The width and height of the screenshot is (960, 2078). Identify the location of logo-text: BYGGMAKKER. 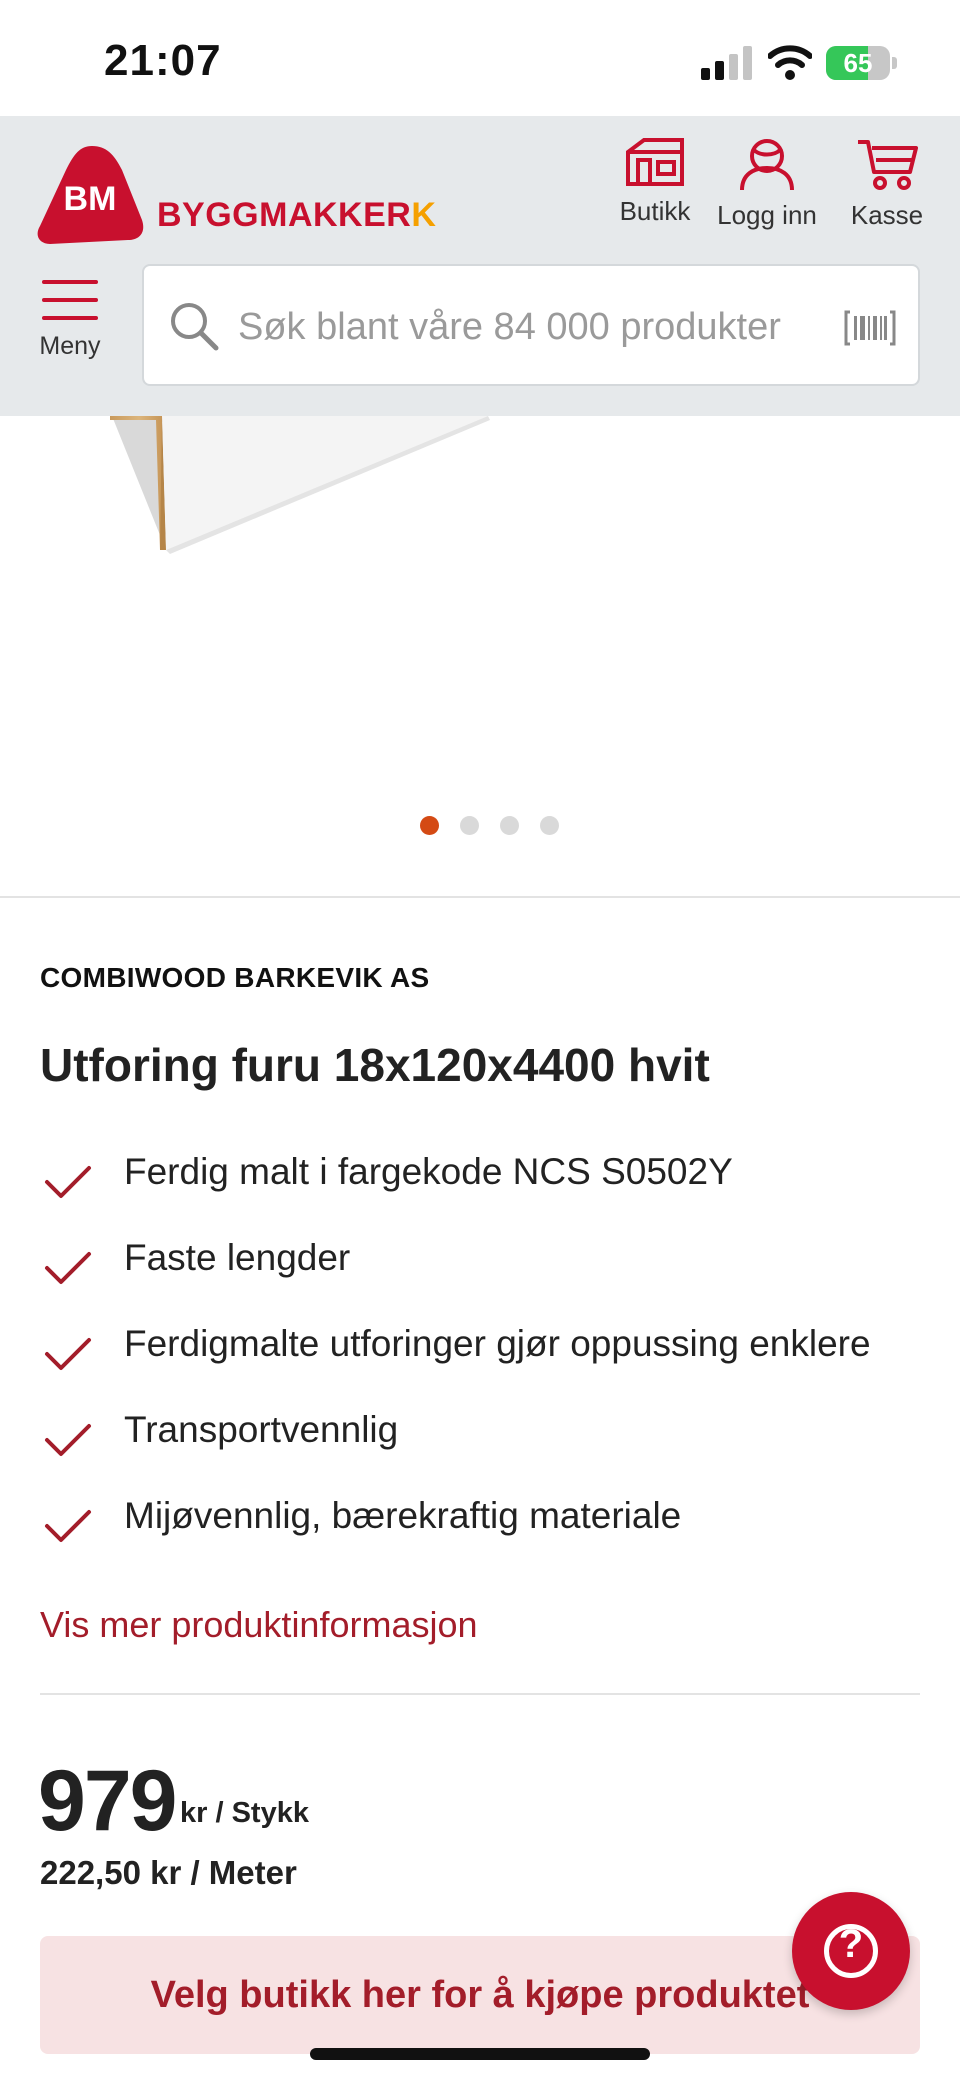
(284, 215).